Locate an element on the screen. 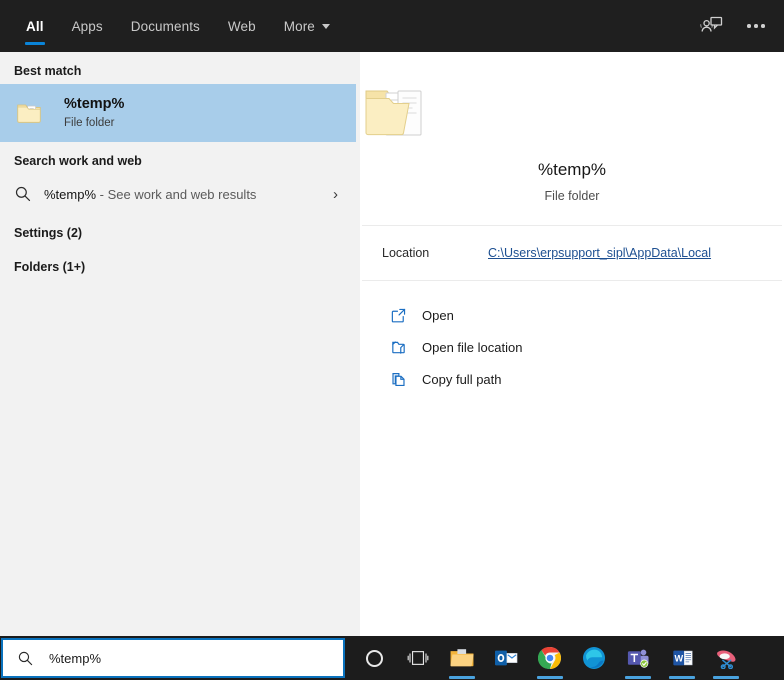  tab-documents-label: Documents is located at coordinates (165, 26).